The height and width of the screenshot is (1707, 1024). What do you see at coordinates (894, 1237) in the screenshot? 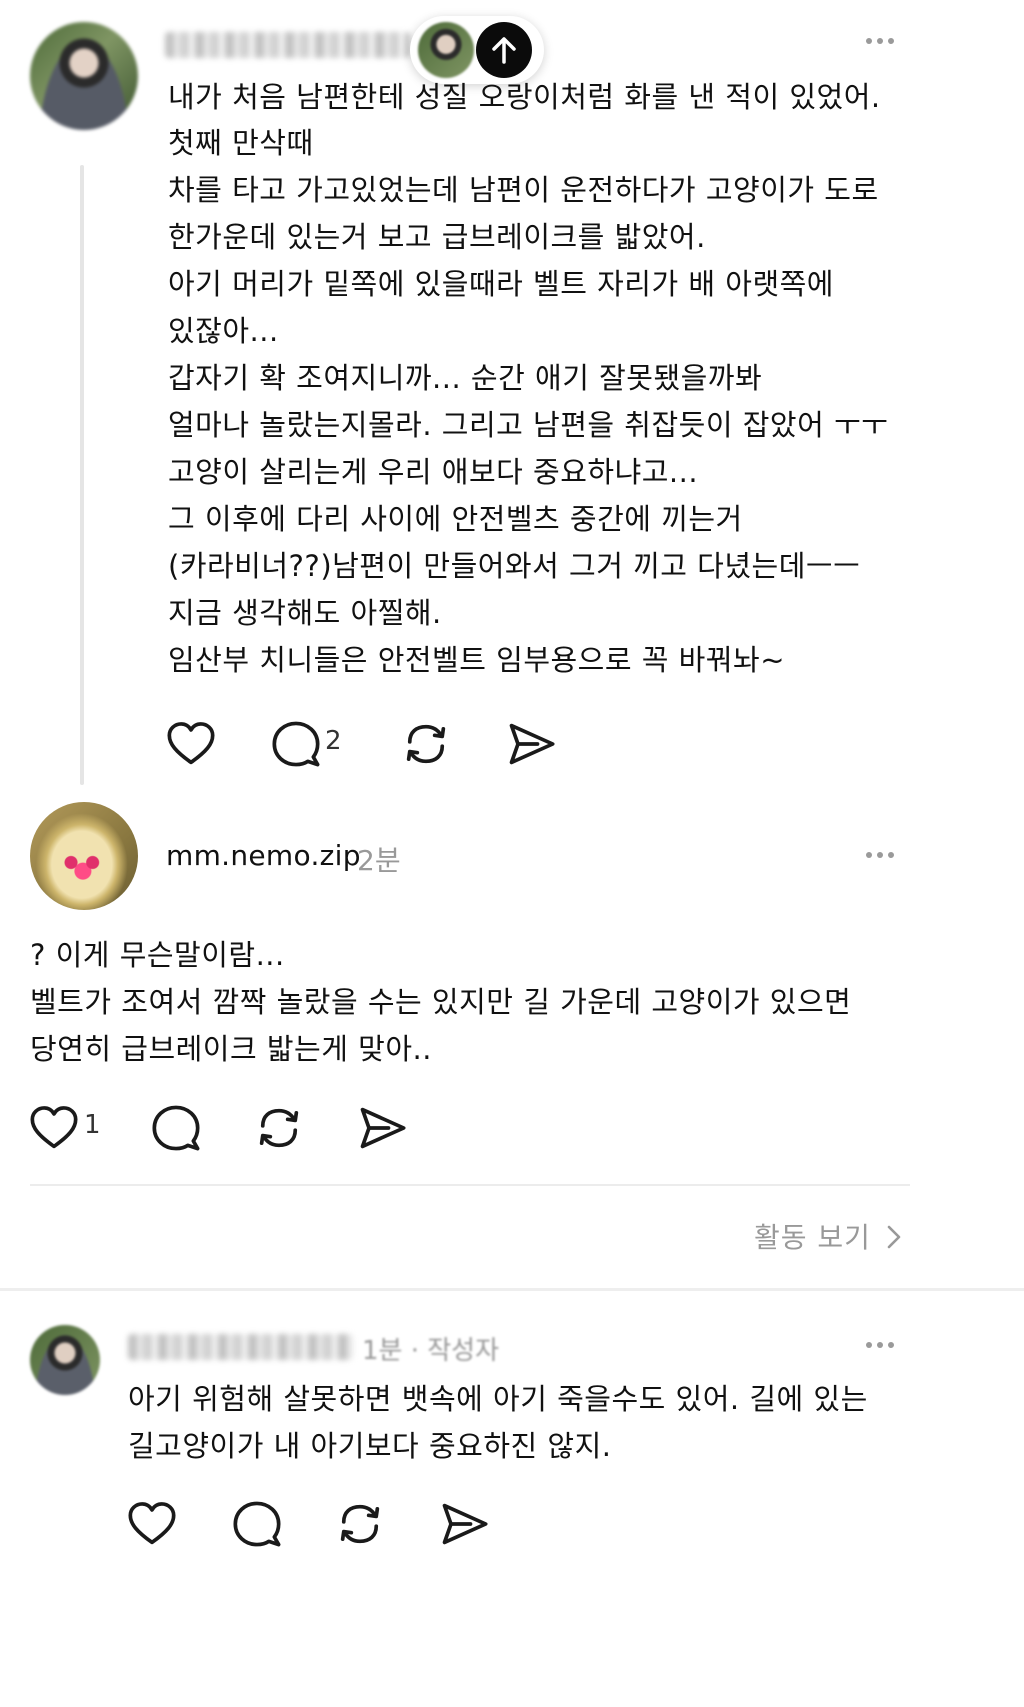
I see `chevron-right-icon` at bounding box center [894, 1237].